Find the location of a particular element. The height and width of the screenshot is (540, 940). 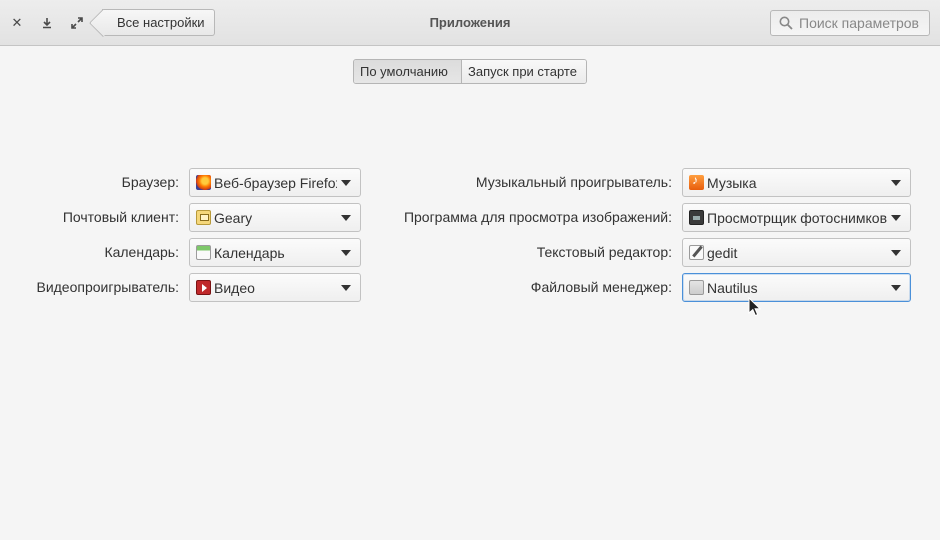

music-icon is located at coordinates (696, 181).